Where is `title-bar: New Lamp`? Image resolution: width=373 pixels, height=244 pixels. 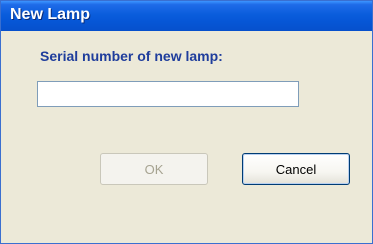
title-bar: New Lamp is located at coordinates (186, 16).